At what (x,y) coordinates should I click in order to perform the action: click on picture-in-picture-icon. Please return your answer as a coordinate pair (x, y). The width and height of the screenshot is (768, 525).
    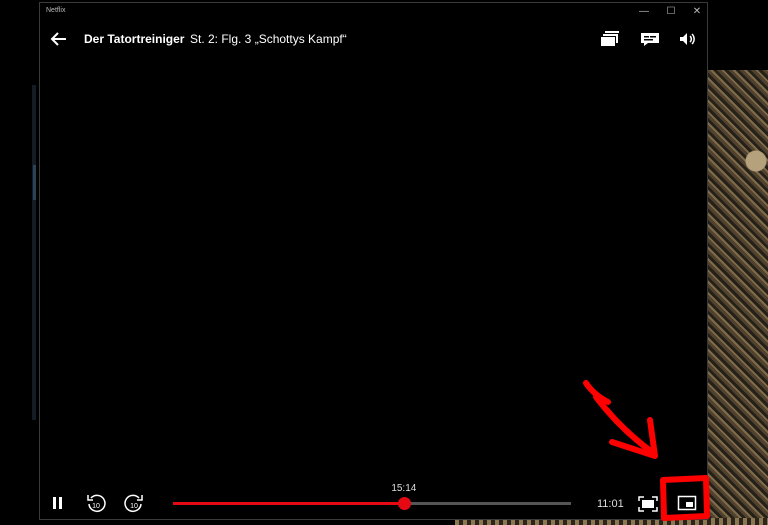
    Looking at the image, I should click on (687, 503).